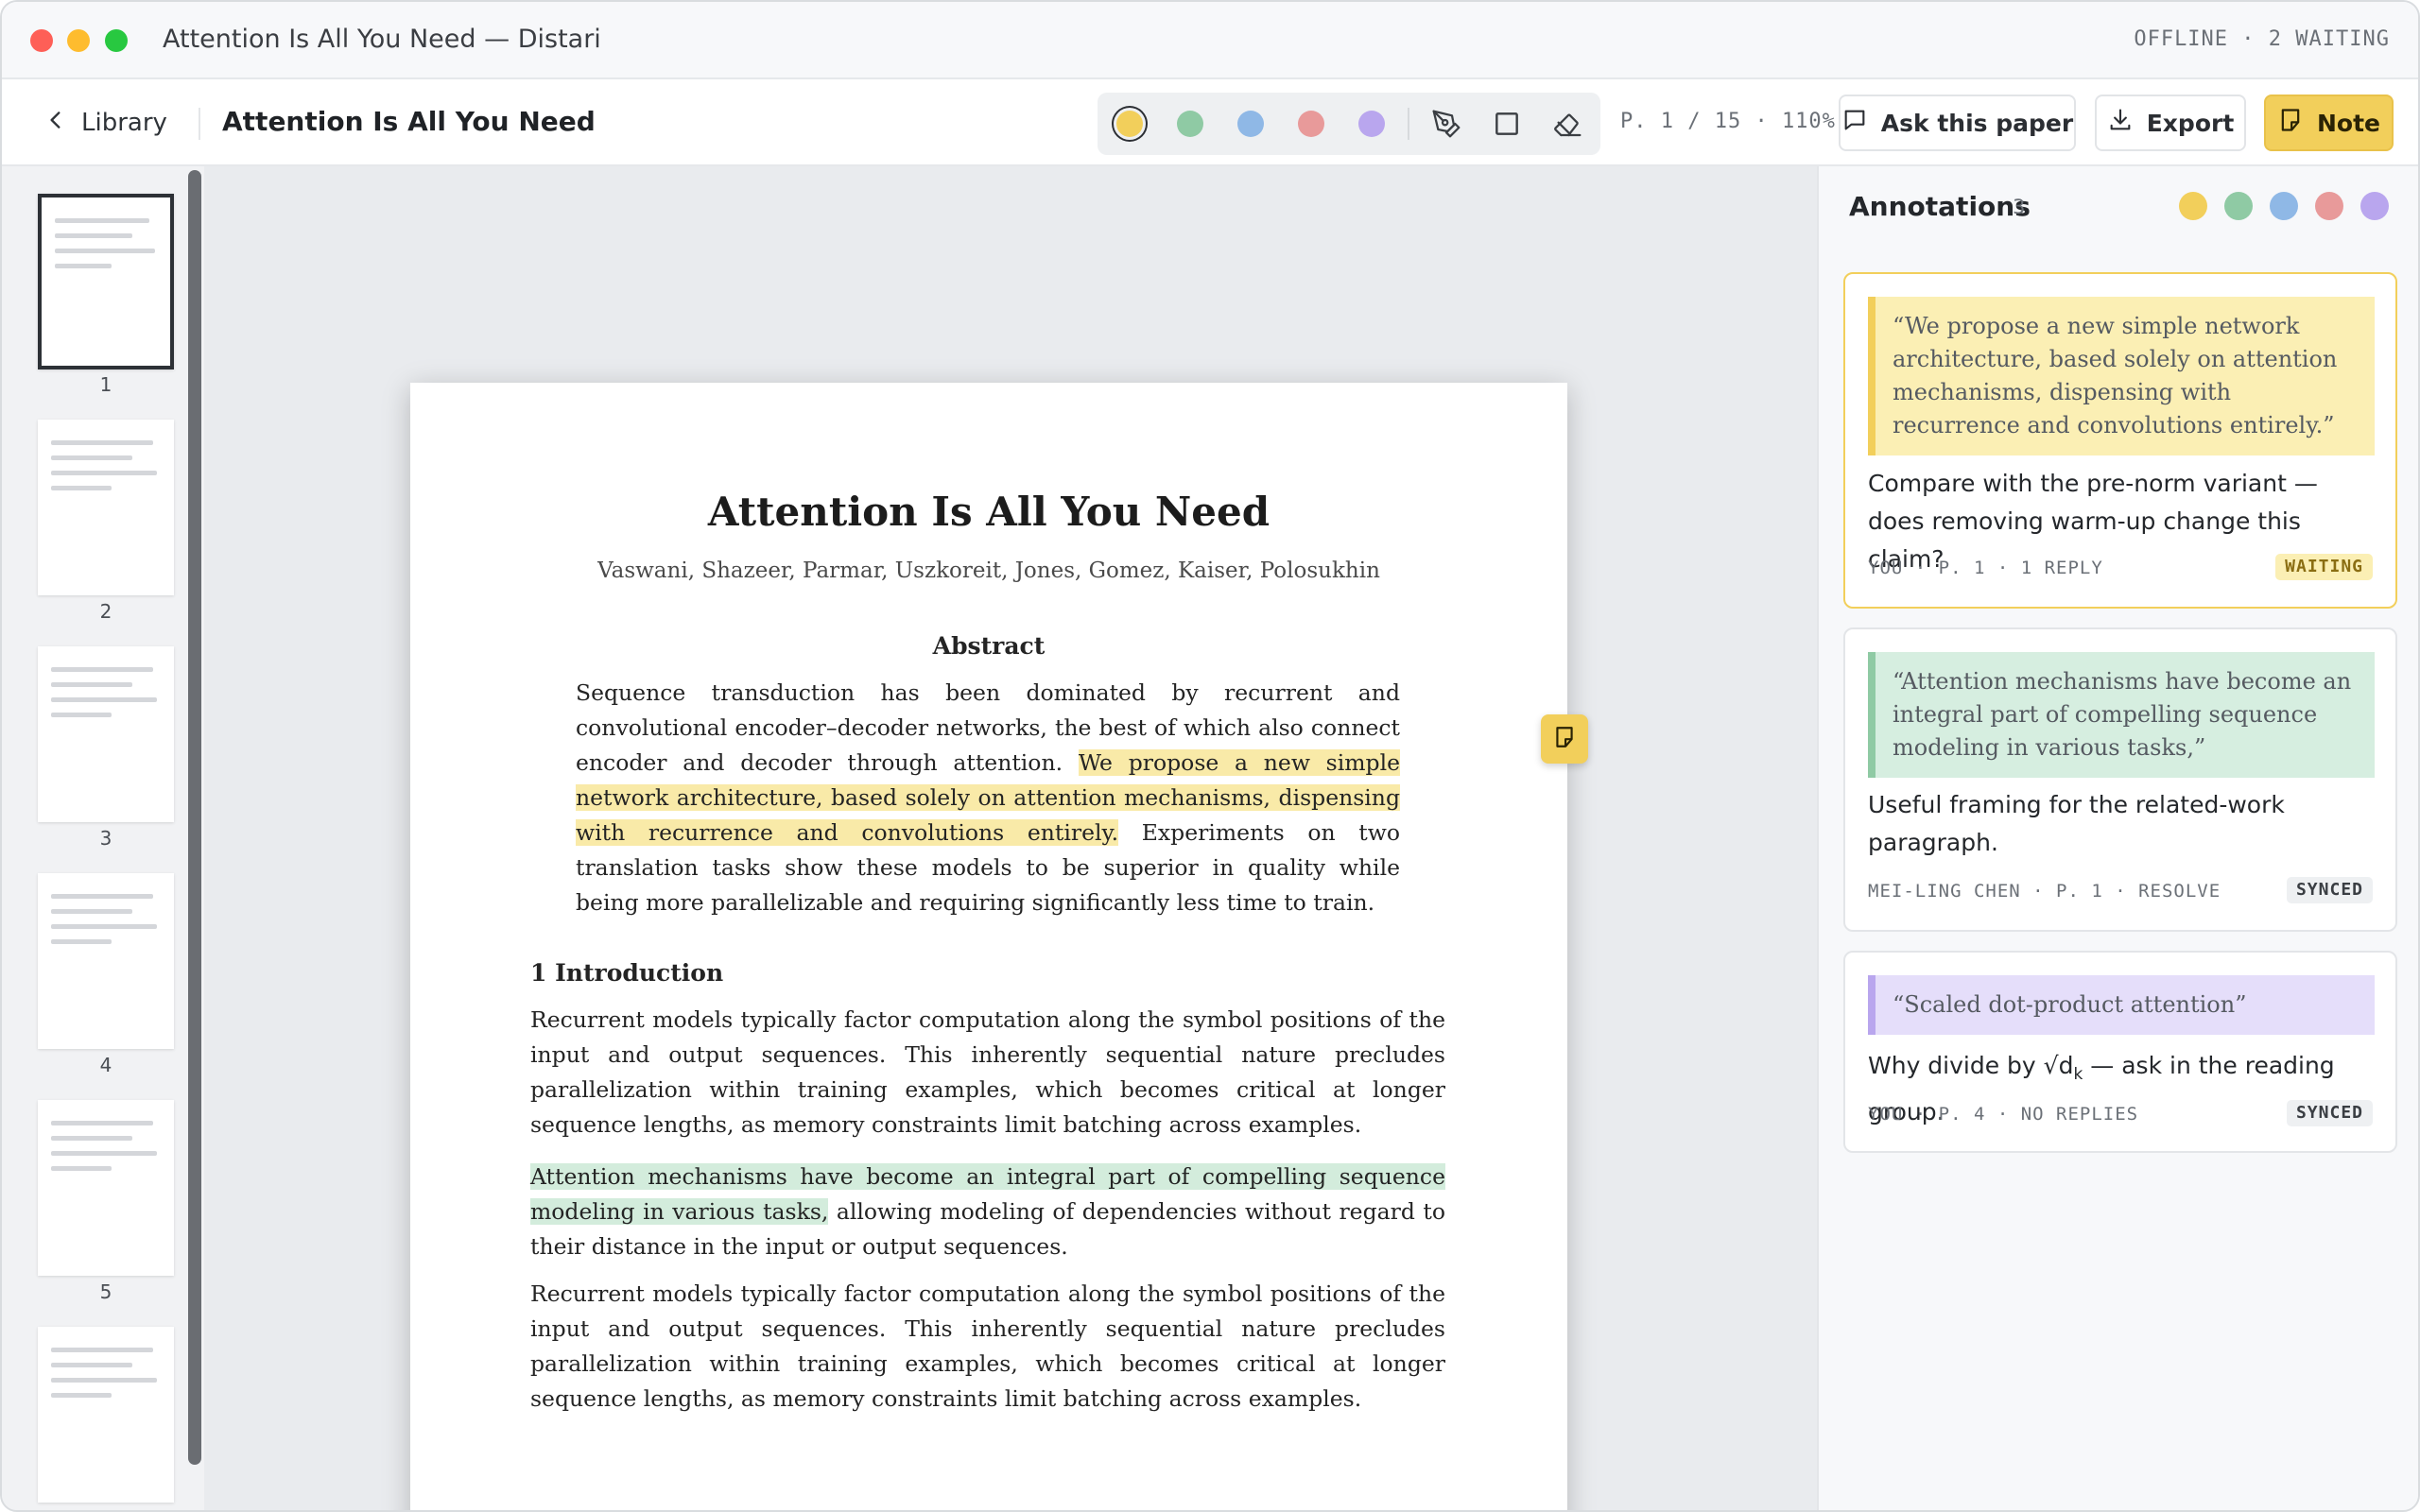  I want to click on thumbnail-number: 3, so click(105, 838).